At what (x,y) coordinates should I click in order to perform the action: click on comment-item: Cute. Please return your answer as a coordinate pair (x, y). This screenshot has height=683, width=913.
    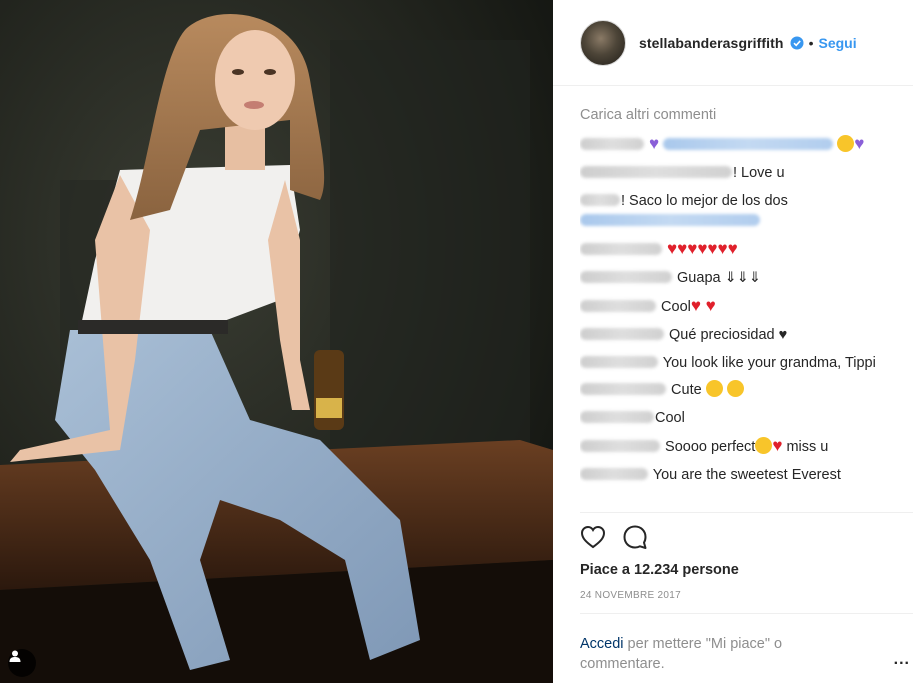
    Looking at the image, I should click on (740, 391).